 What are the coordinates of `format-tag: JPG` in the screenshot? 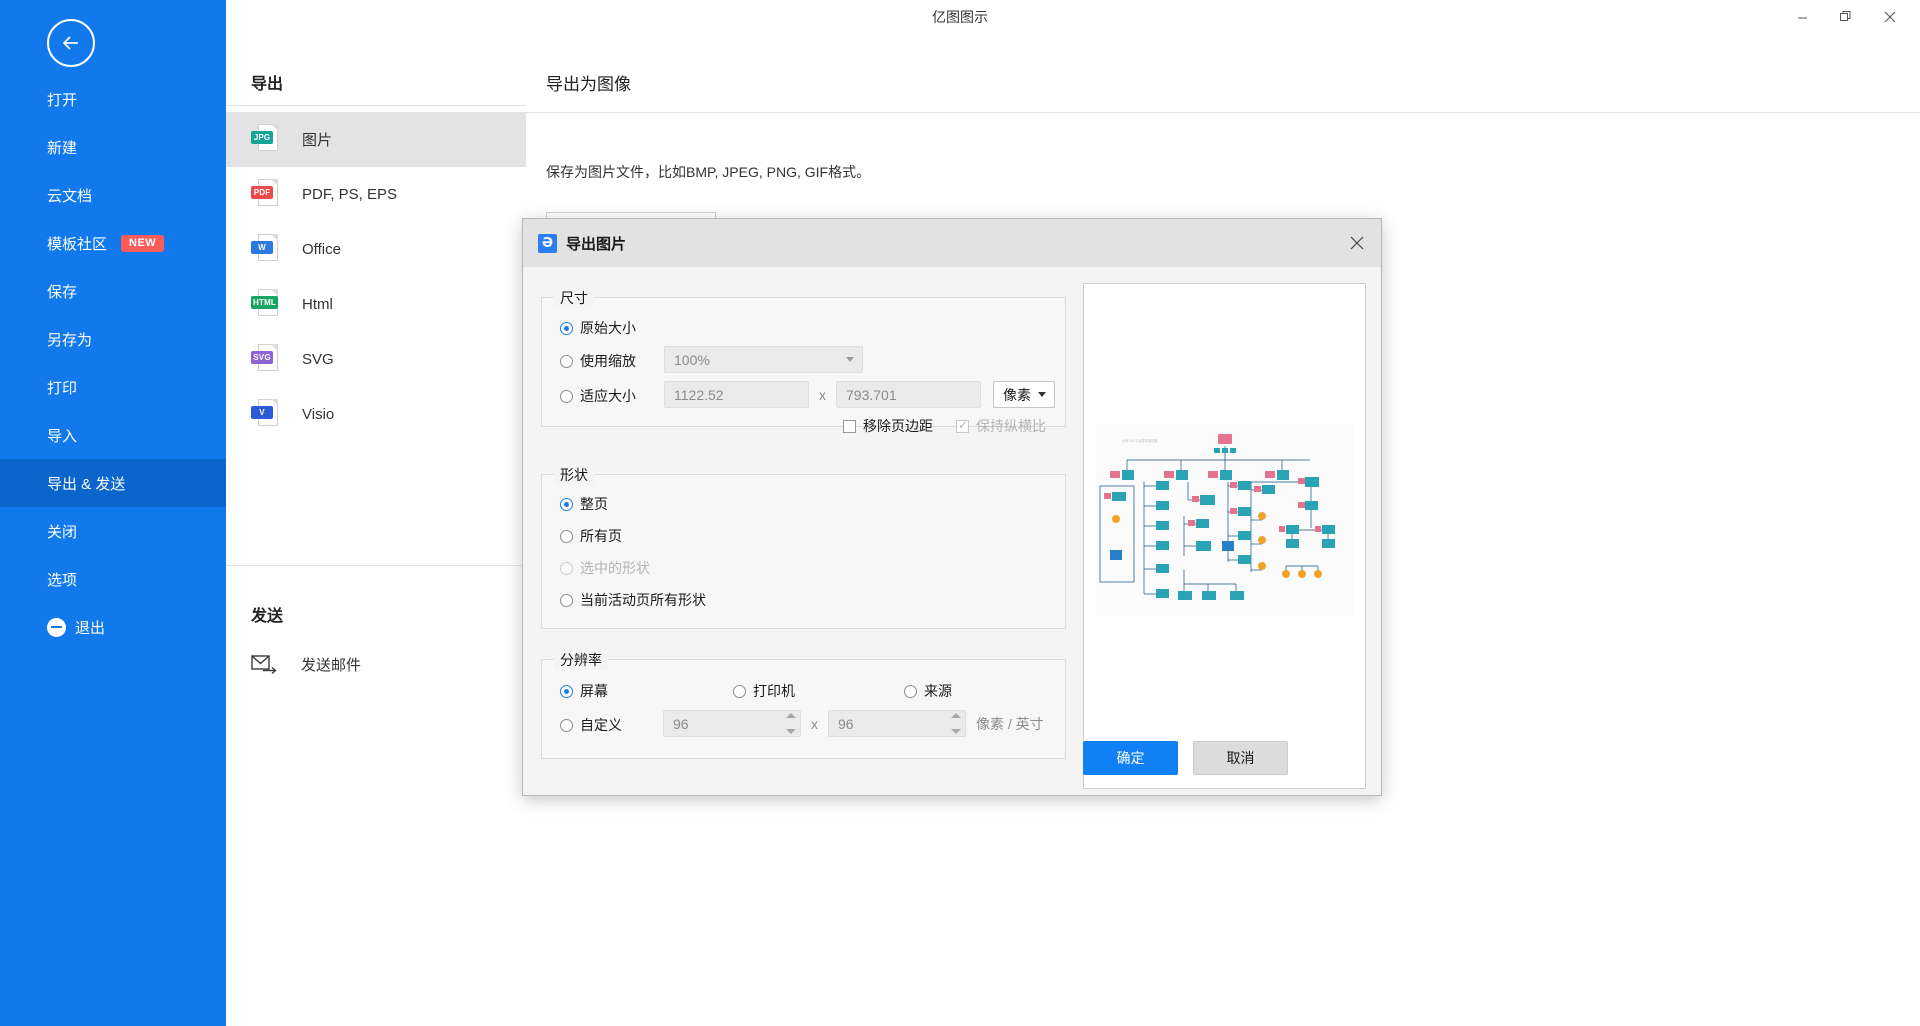 It's located at (262, 137).